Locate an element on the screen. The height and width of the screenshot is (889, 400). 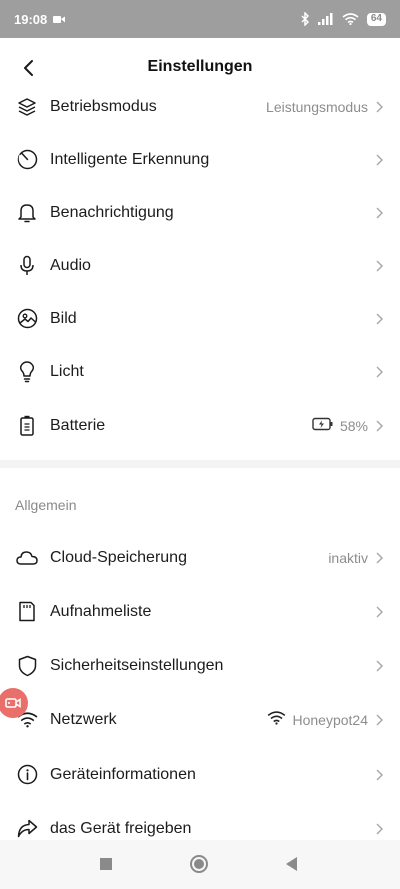
row-label: Bild is located at coordinates (63, 318).